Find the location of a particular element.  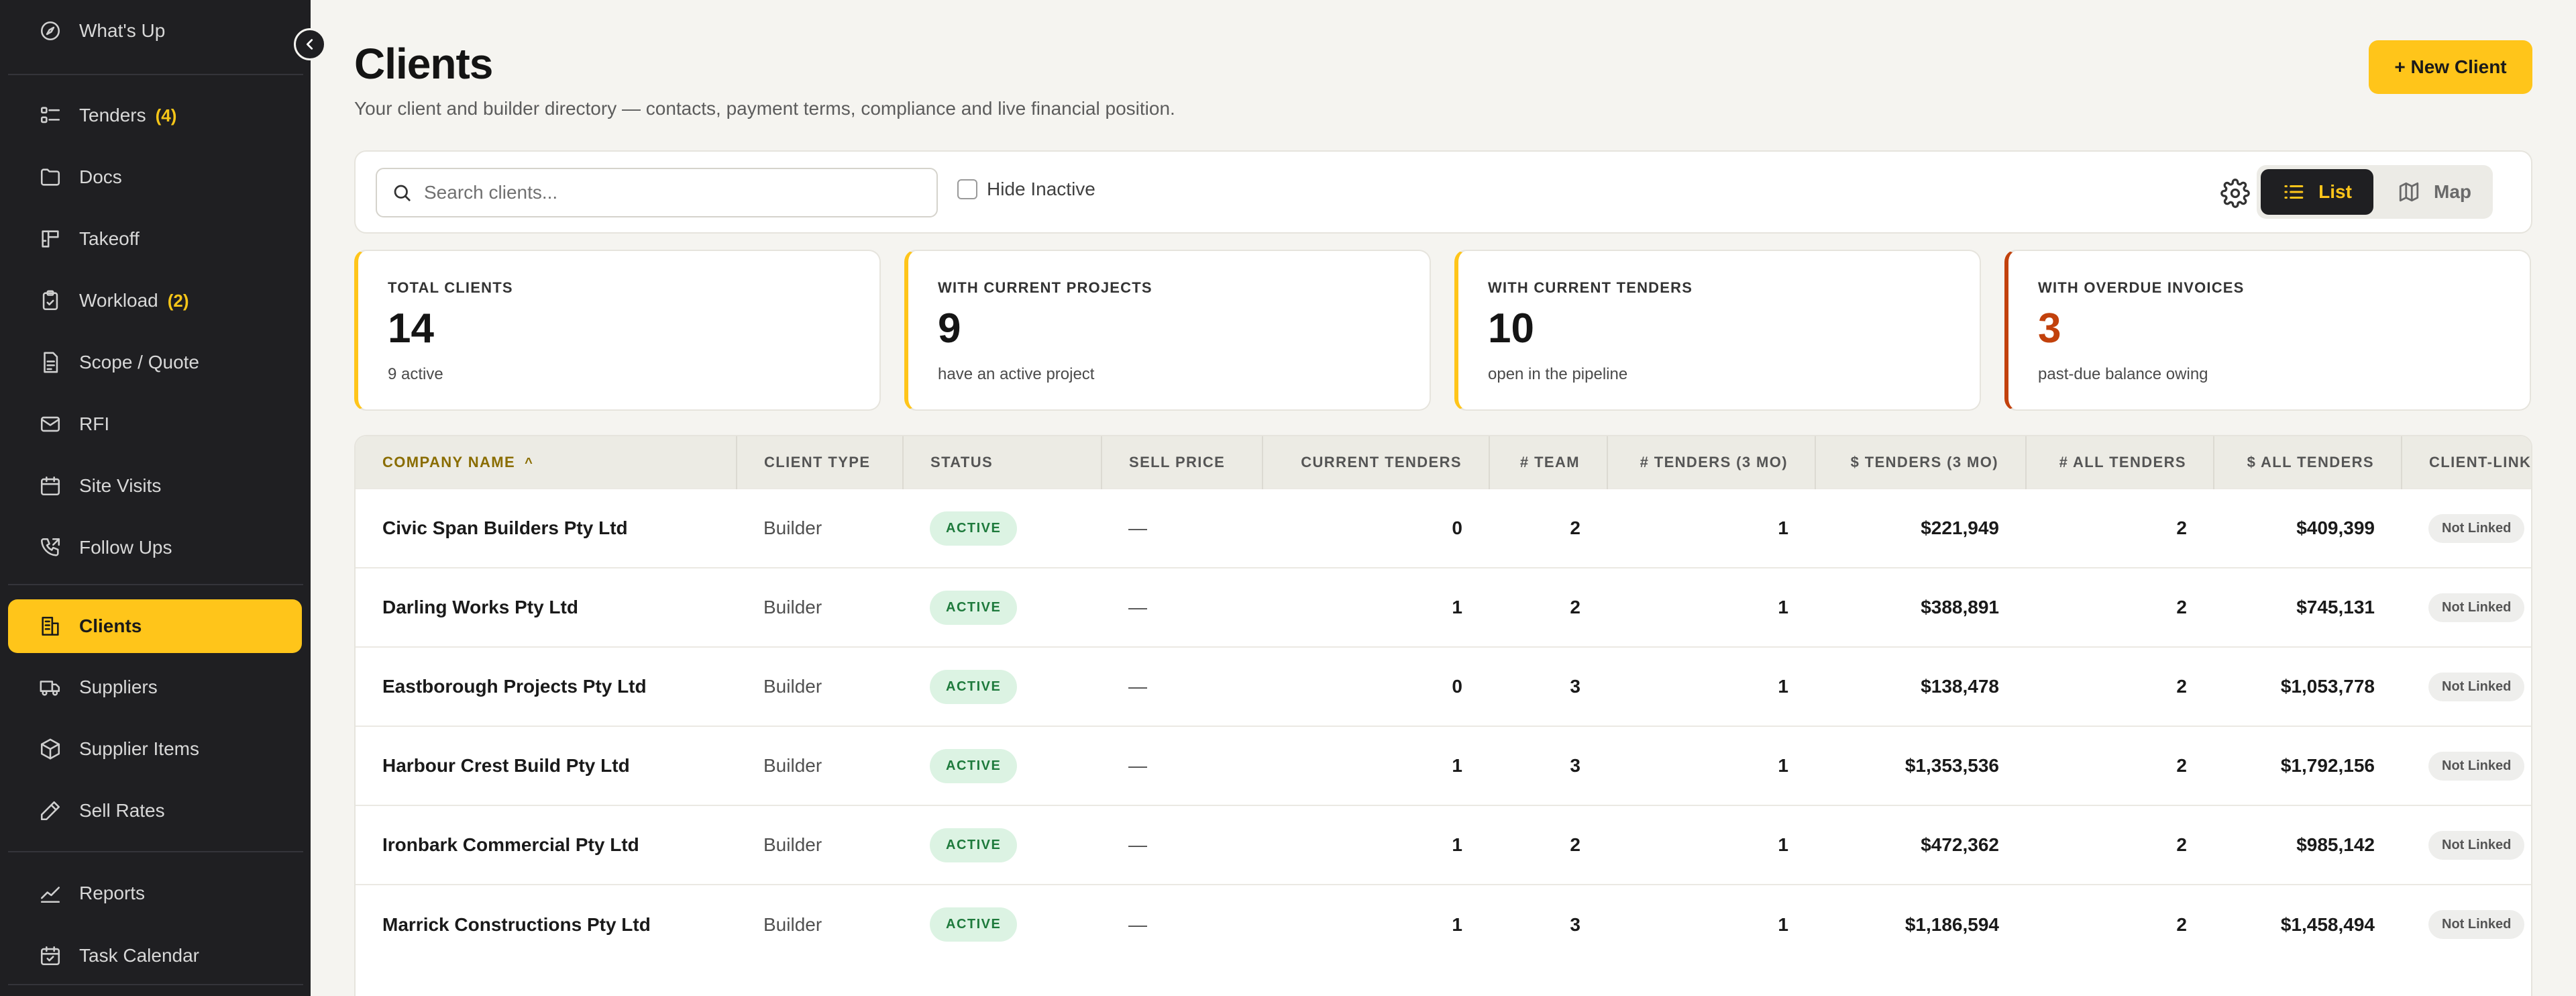

column-header-tenders-3mo: # TENDERS (3 MO) is located at coordinates (1711, 463).